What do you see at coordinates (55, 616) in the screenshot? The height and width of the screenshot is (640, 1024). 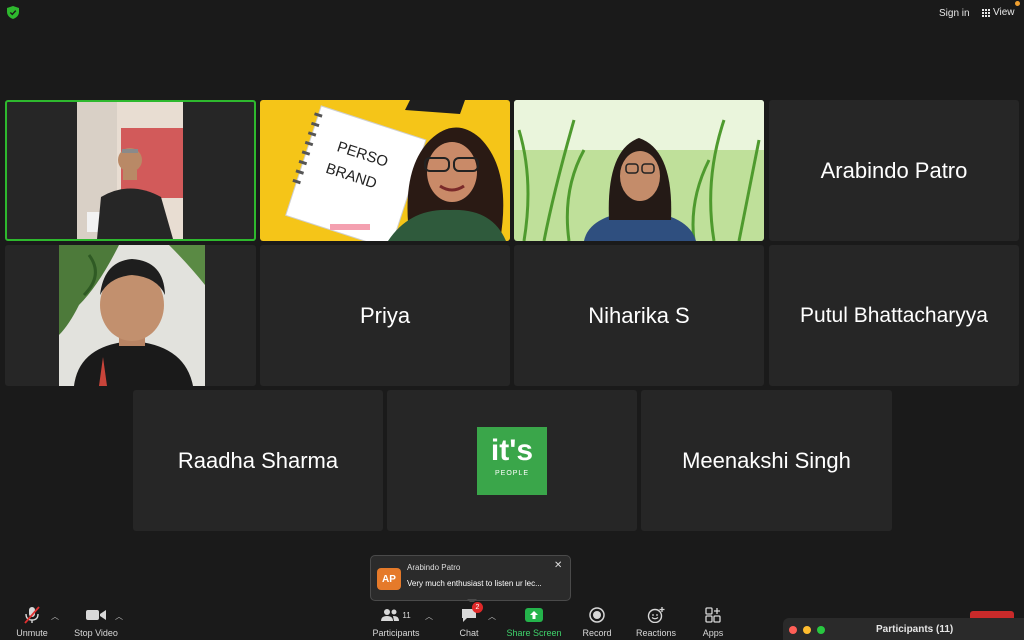 I see `audio-options-caret-icon: ︿` at bounding box center [55, 616].